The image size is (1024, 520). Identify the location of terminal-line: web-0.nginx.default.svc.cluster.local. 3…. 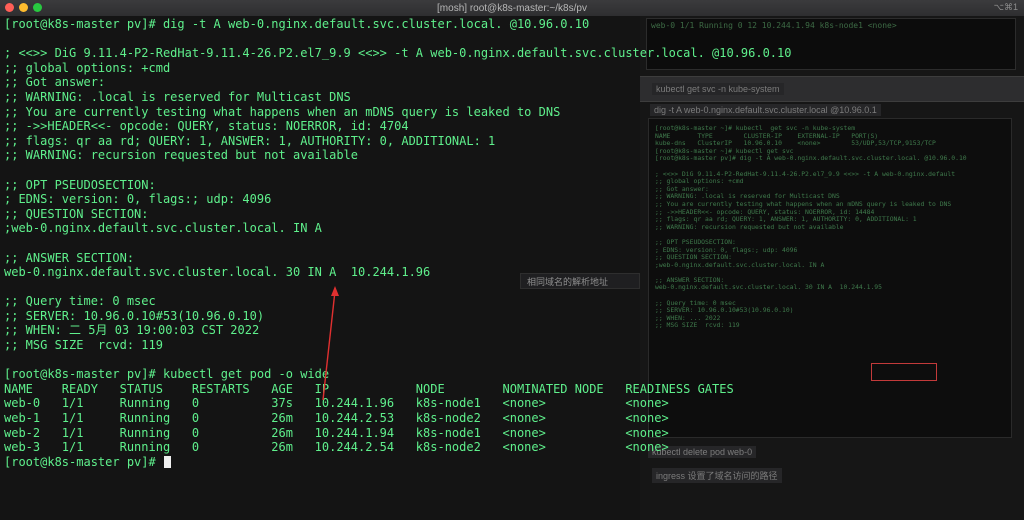
(397, 272).